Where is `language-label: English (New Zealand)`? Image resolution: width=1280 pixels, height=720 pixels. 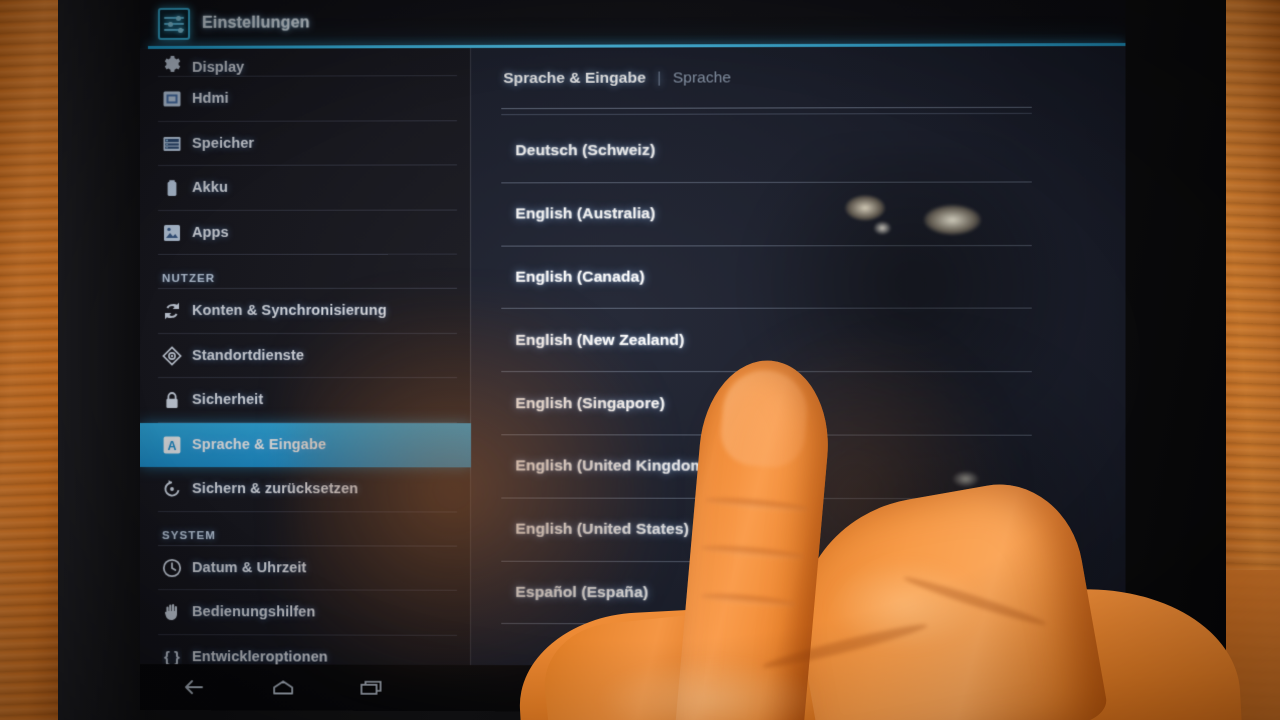
language-label: English (New Zealand) is located at coordinates (600, 340).